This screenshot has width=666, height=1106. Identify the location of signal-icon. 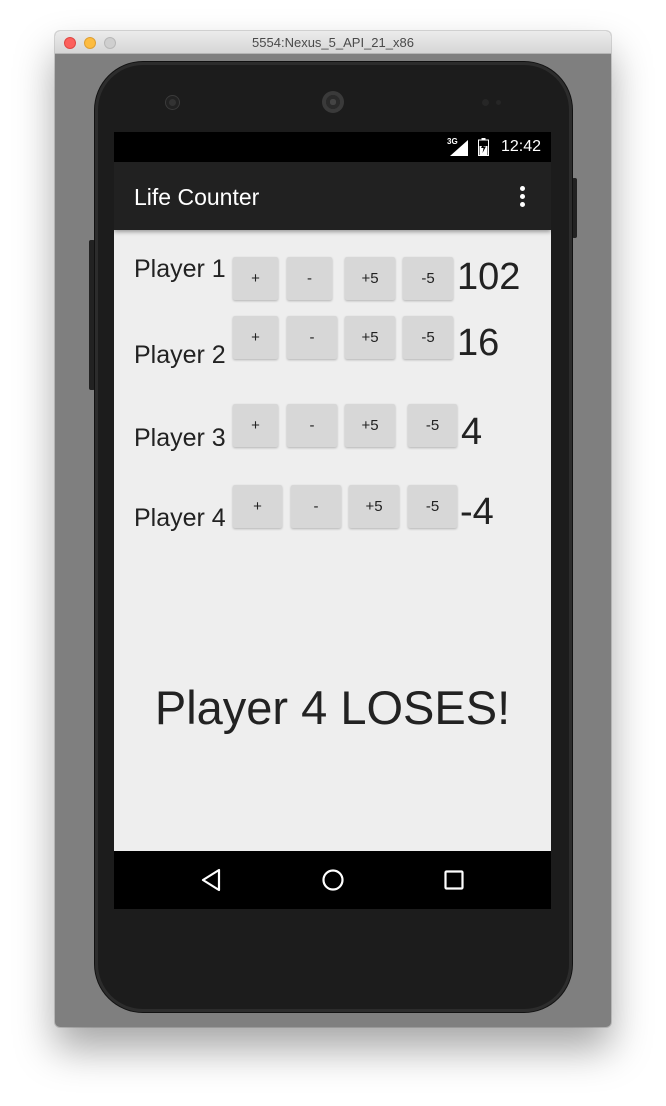
(459, 148).